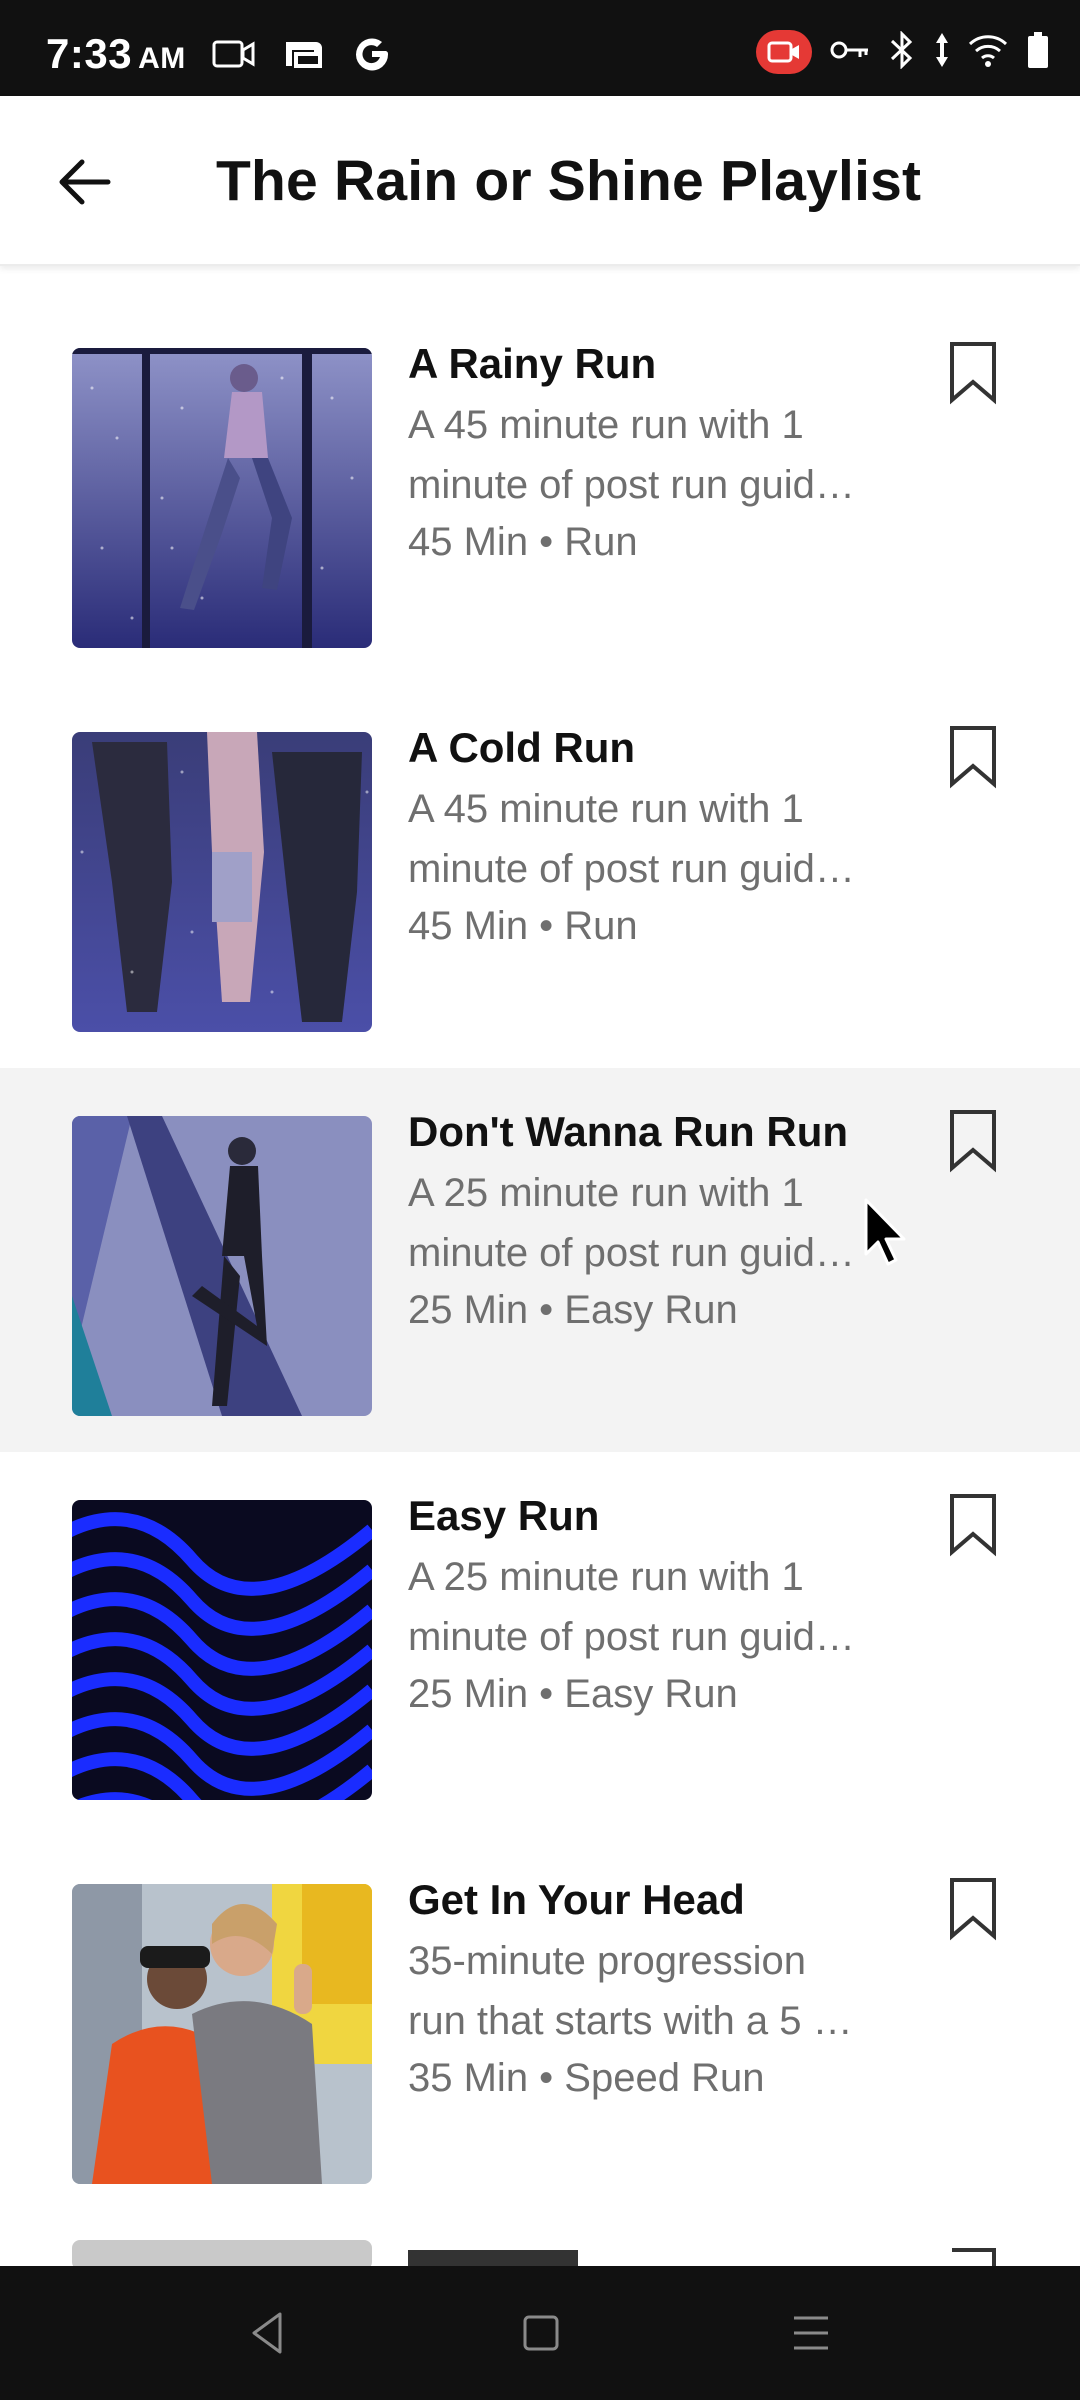  Describe the element at coordinates (784, 52) in the screenshot. I see `screen-record-icon` at that location.